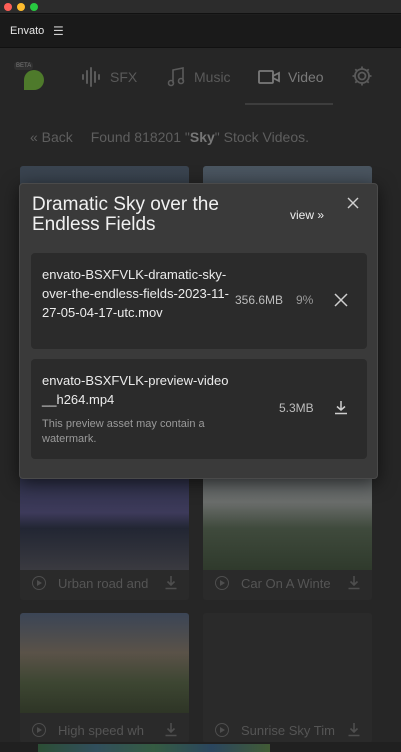 This screenshot has width=401, height=752. Describe the element at coordinates (362, 76) in the screenshot. I see `gear-icon` at that location.